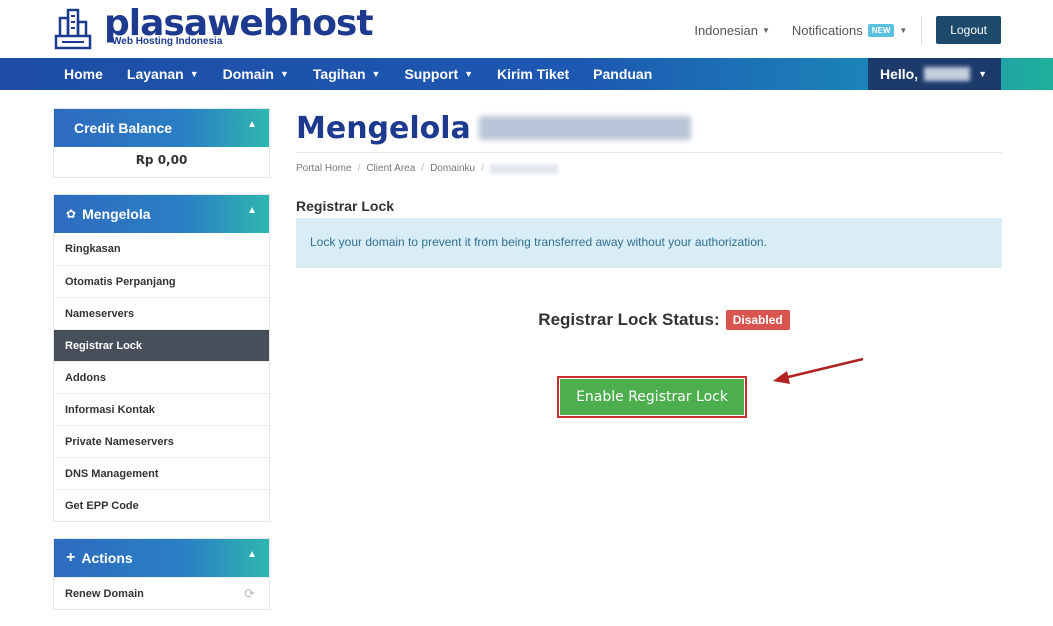 This screenshot has height=626, width=1053. Describe the element at coordinates (167, 41) in the screenshot. I see `logo-tagline: Web Hosting Indonesia` at that location.